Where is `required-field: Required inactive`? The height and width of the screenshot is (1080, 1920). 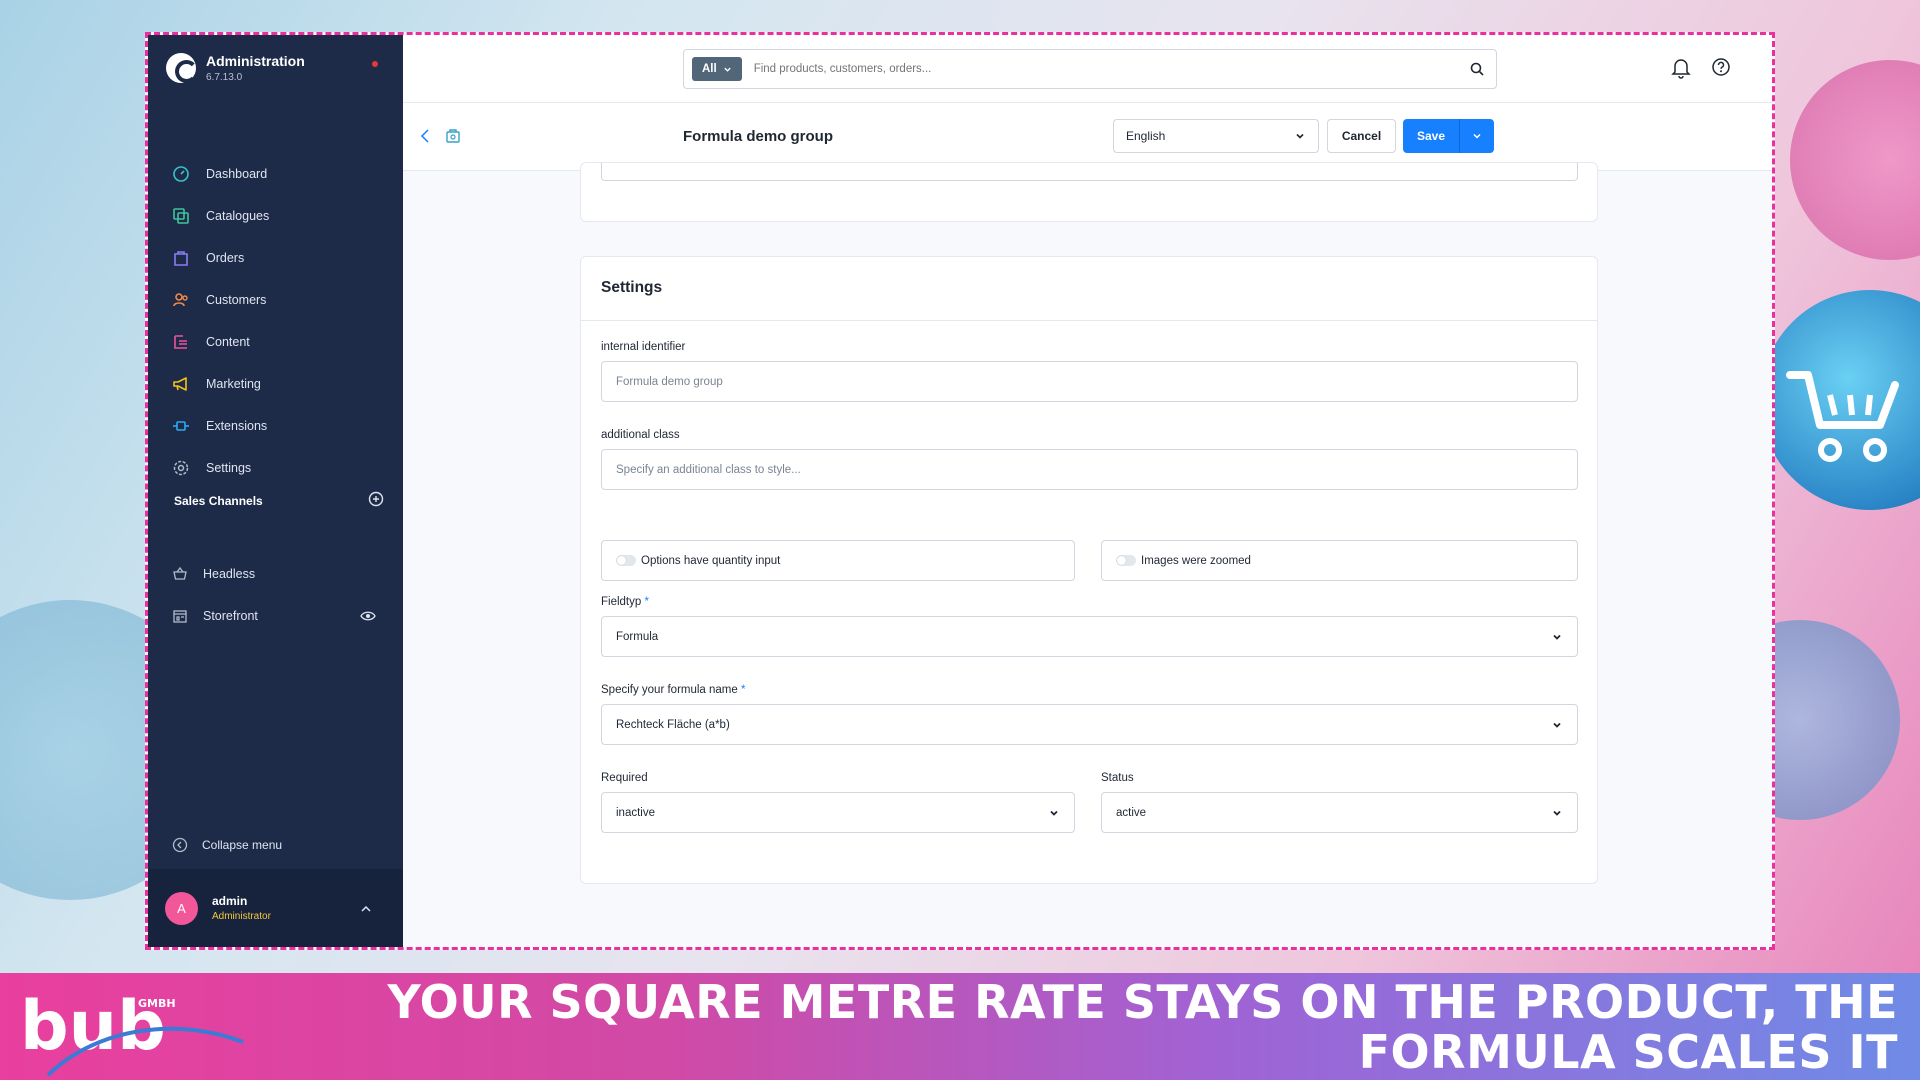 required-field: Required inactive is located at coordinates (838, 802).